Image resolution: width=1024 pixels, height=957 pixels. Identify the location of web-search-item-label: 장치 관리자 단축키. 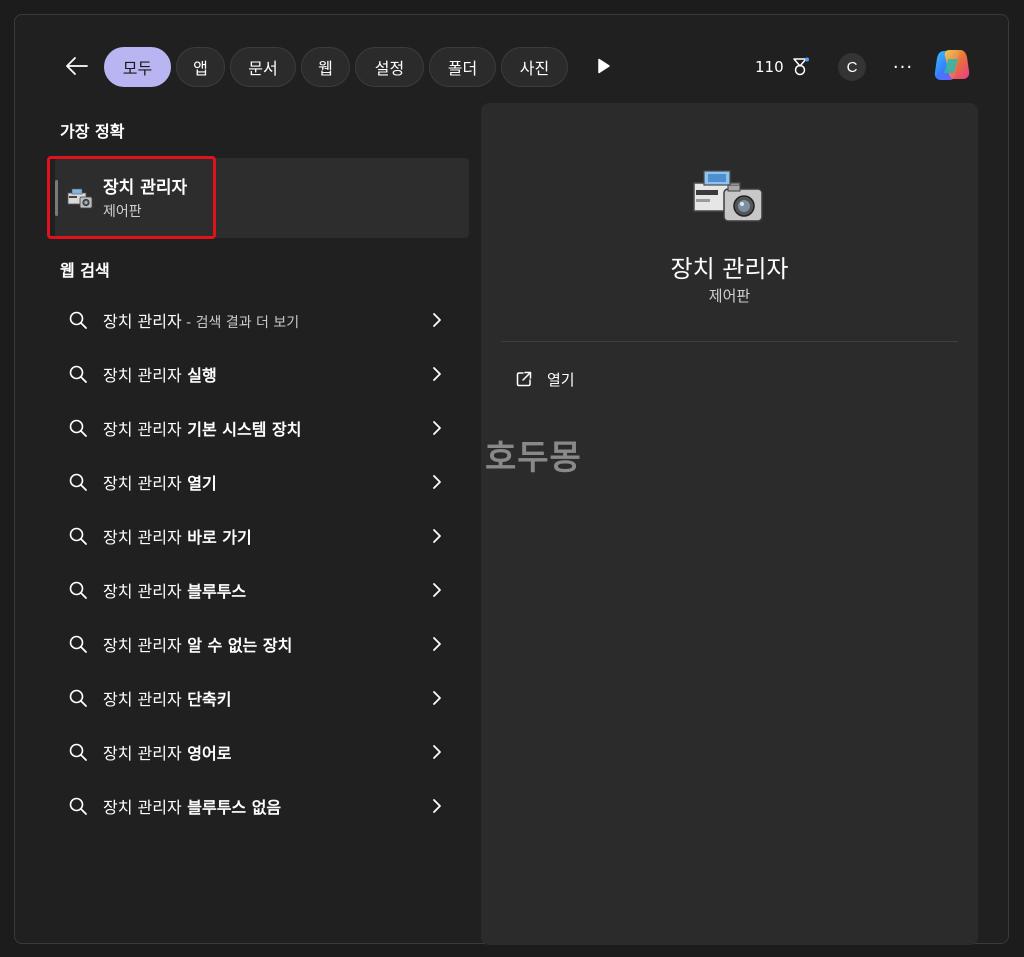
(167, 698).